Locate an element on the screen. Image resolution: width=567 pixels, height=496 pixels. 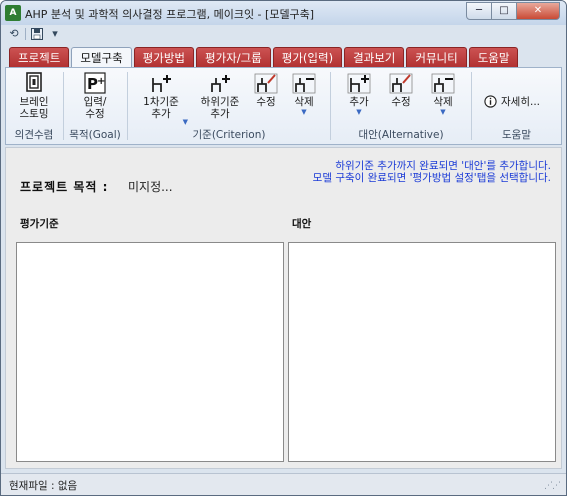
brainstorm-icon is located at coordinates (34, 82).